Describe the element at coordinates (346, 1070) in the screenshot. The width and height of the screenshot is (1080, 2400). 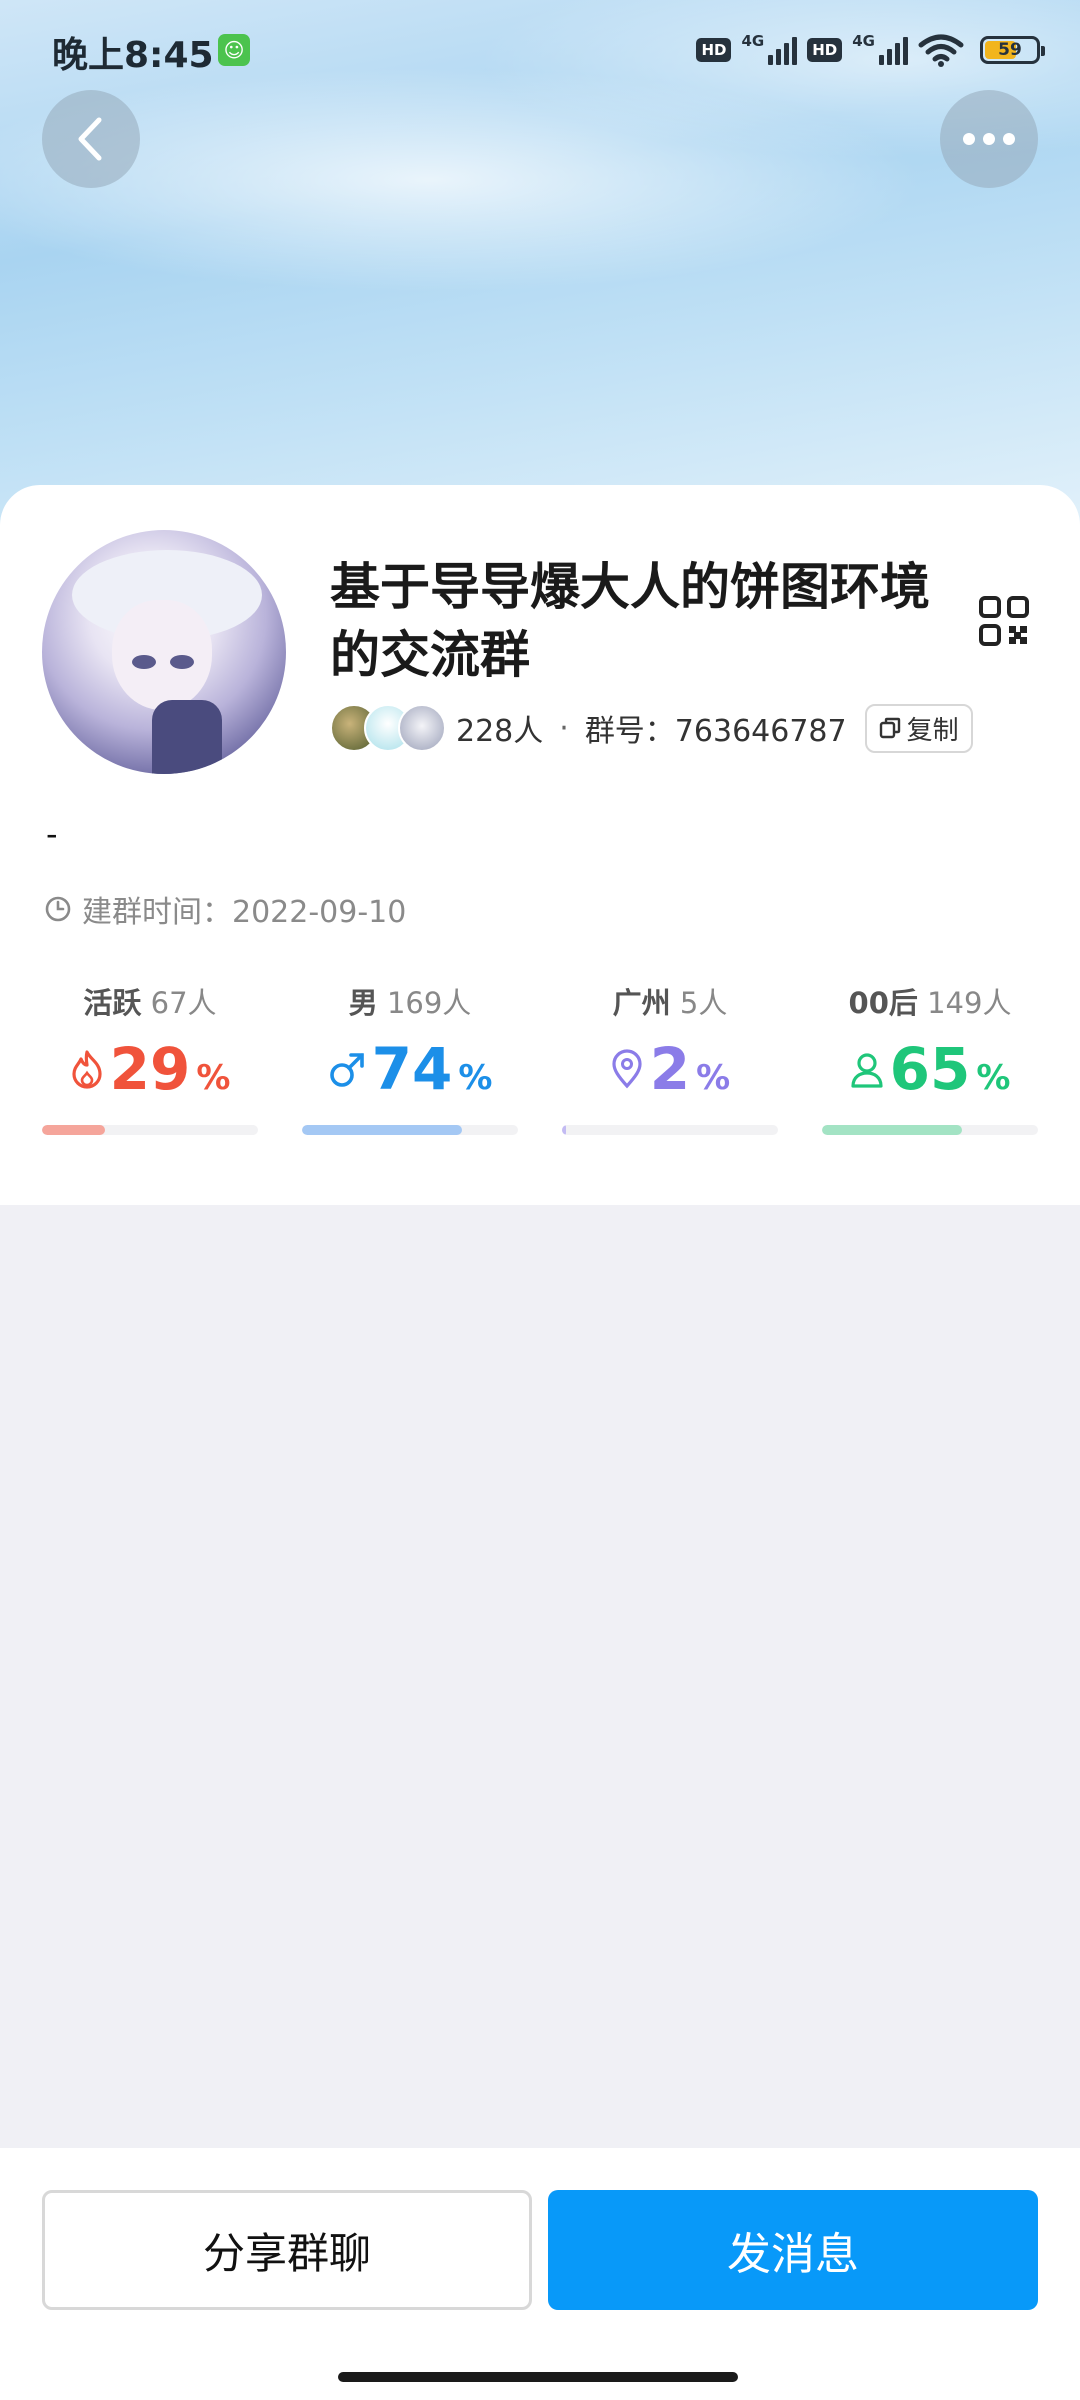
I see `male-icon` at that location.